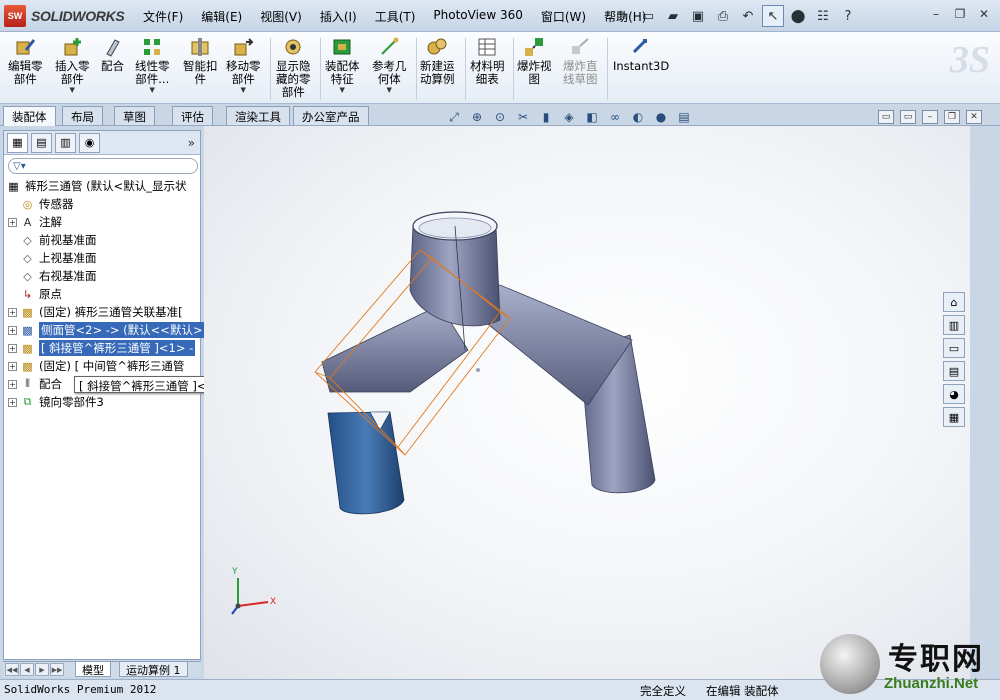  Describe the element at coordinates (112, 54) in the screenshot. I see `mate-button: 配合` at that location.